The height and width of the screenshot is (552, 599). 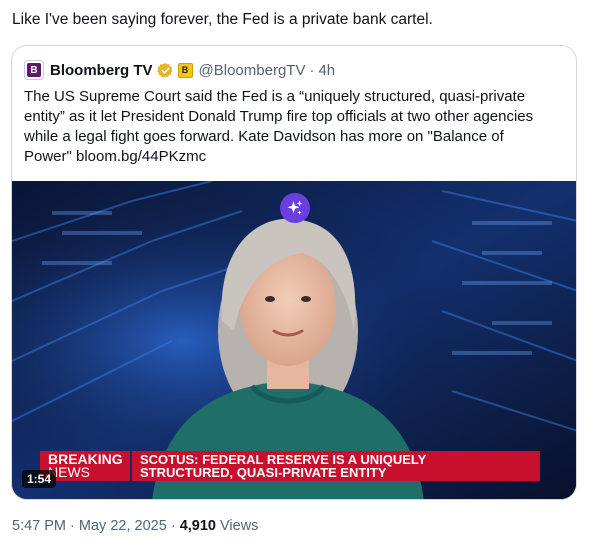 What do you see at coordinates (164, 70) in the screenshot?
I see `verified-badge-icon` at bounding box center [164, 70].